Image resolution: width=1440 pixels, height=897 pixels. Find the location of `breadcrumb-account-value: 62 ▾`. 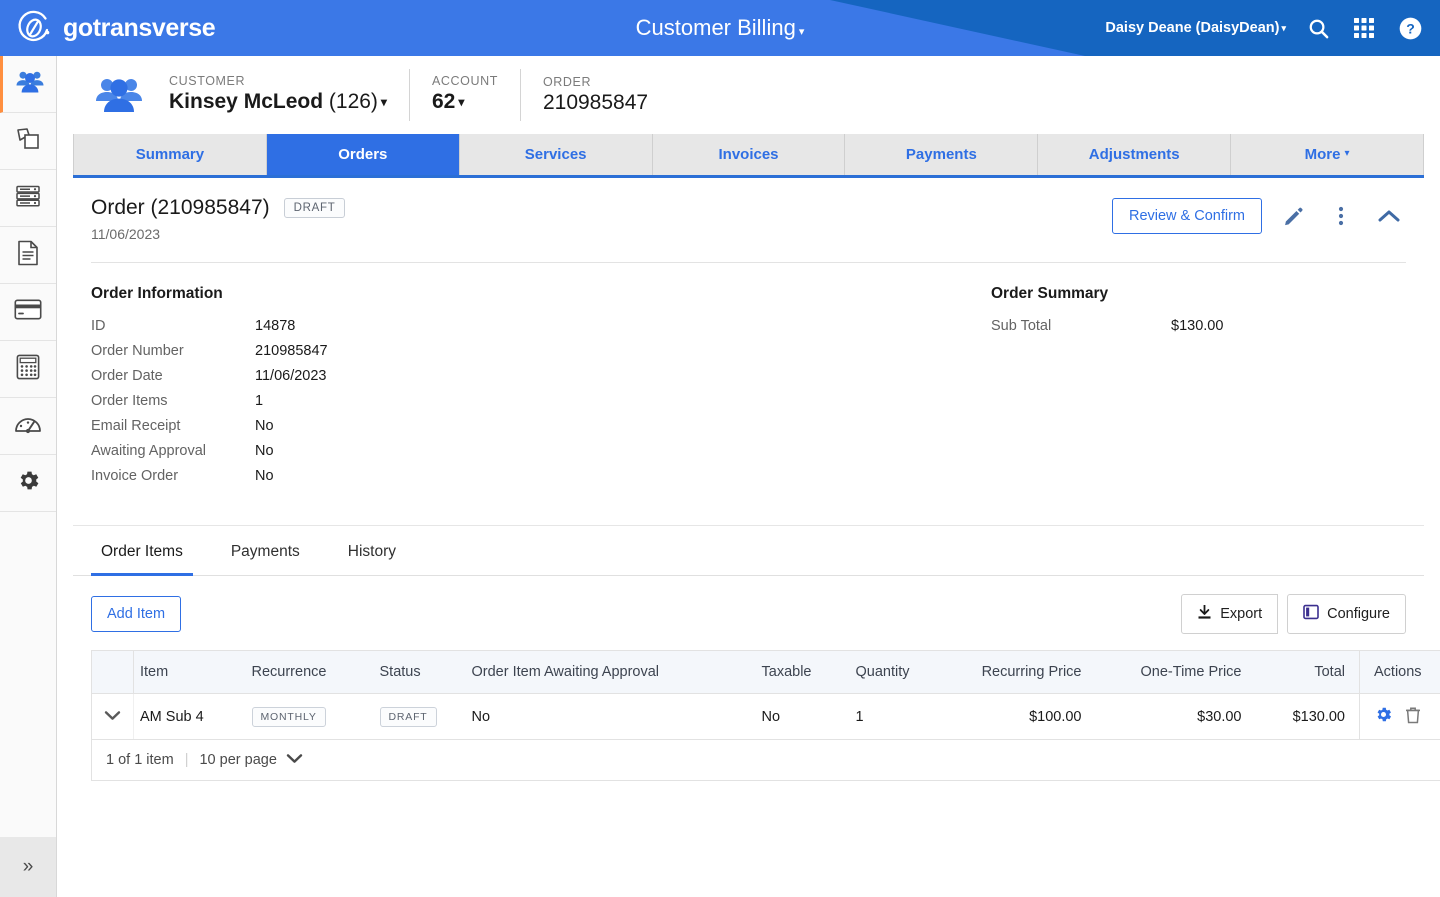

breadcrumb-account-value: 62 ▾ is located at coordinates (465, 103).